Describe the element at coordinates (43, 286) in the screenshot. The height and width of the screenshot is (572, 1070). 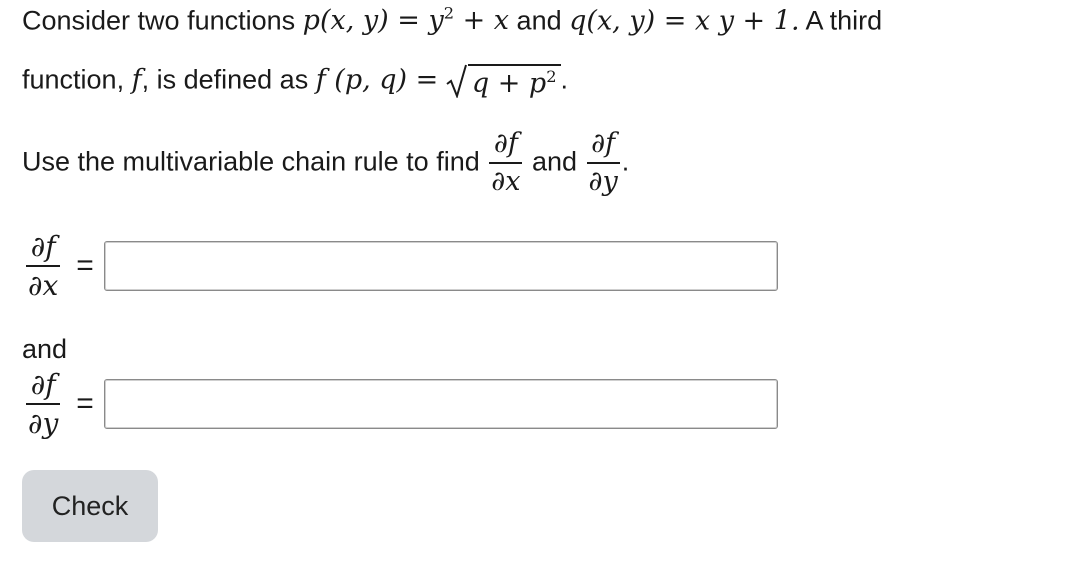
I see `answer-denominator: ∂x` at that location.